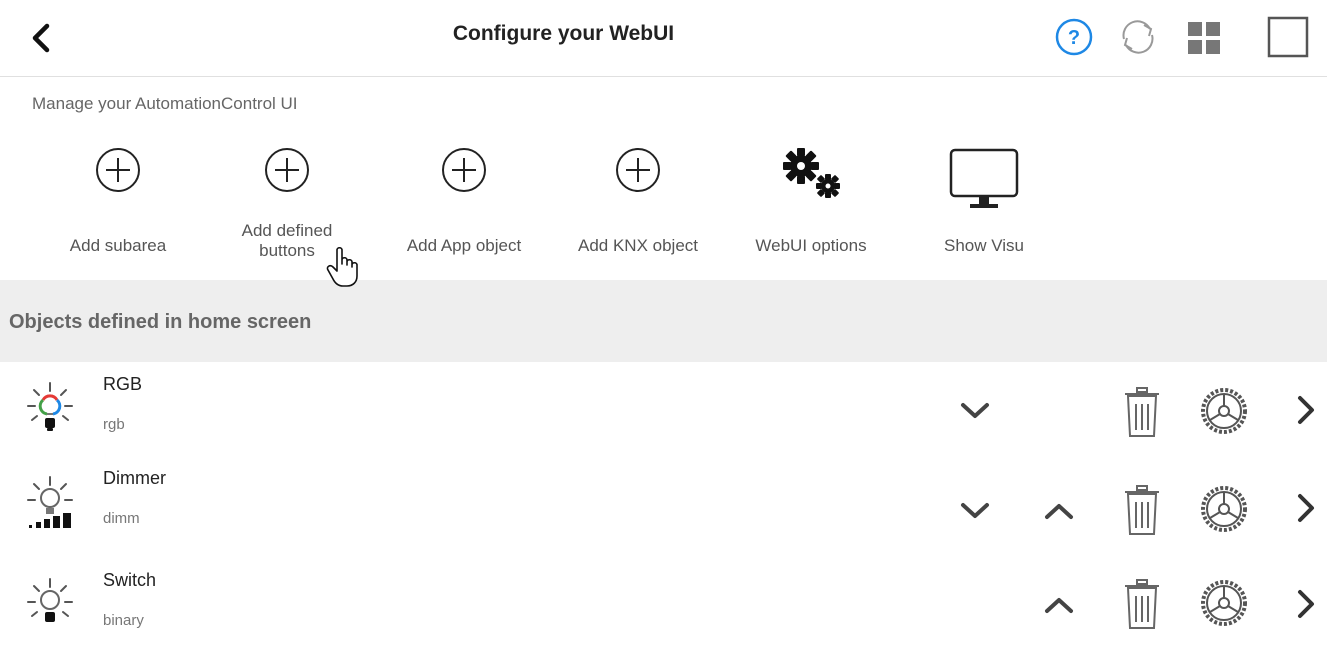  What do you see at coordinates (114, 424) in the screenshot?
I see `object-type: rgb` at bounding box center [114, 424].